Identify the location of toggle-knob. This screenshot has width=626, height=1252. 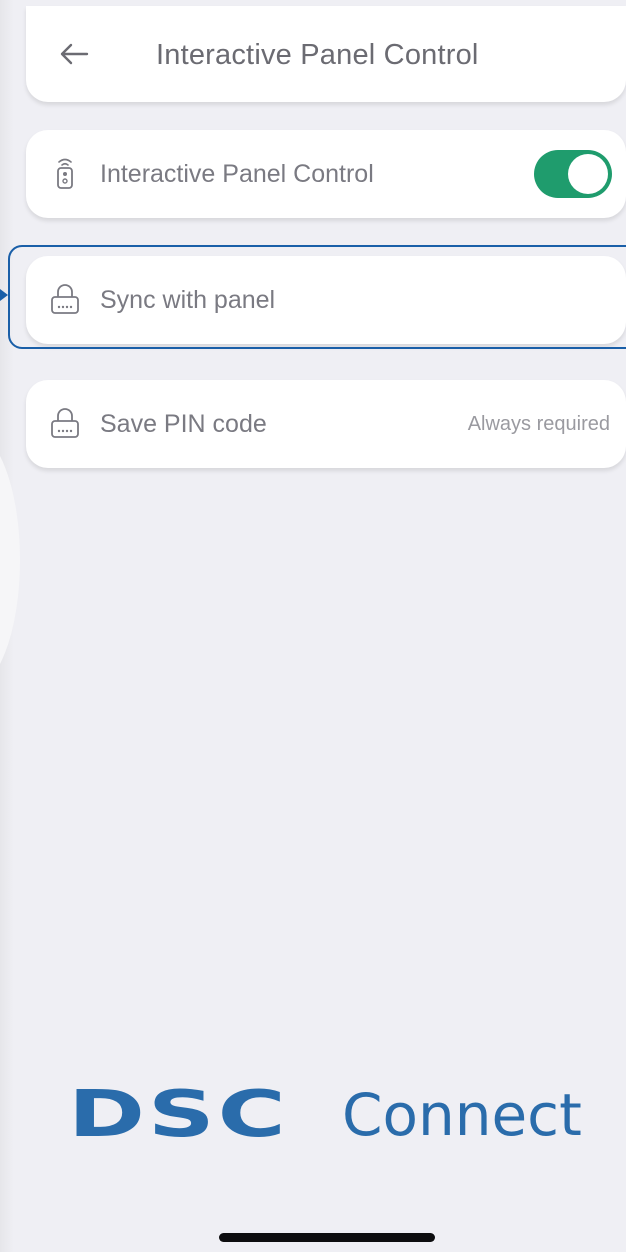
(588, 174).